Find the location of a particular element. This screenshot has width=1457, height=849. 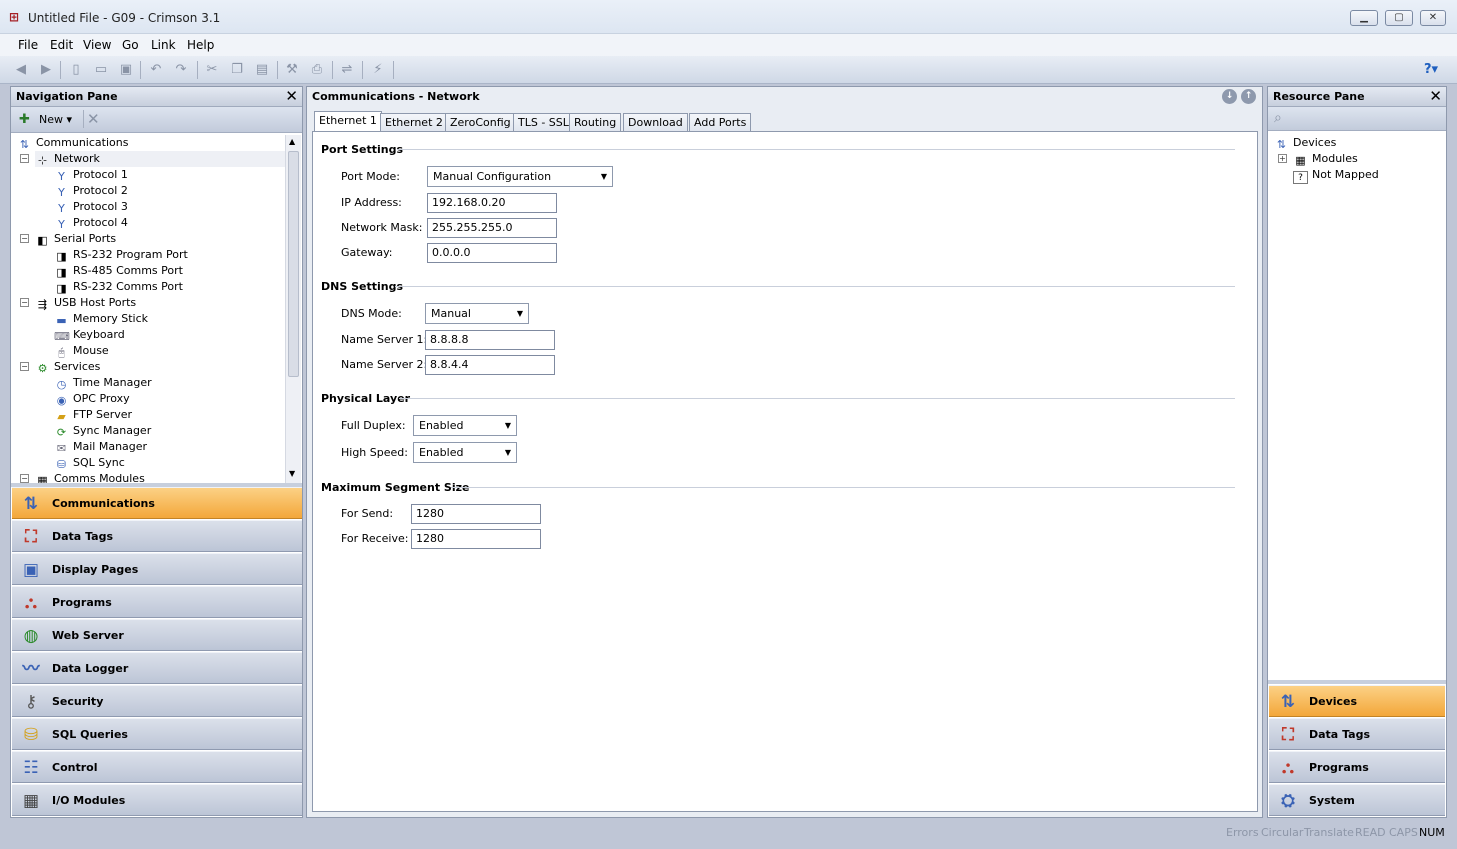

nav-button-communications: ⇅ Communications is located at coordinates (157, 503).